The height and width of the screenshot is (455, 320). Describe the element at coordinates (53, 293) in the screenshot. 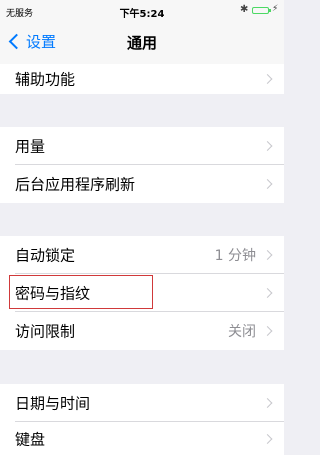

I see `list-item-label: 密码与指纹` at that location.